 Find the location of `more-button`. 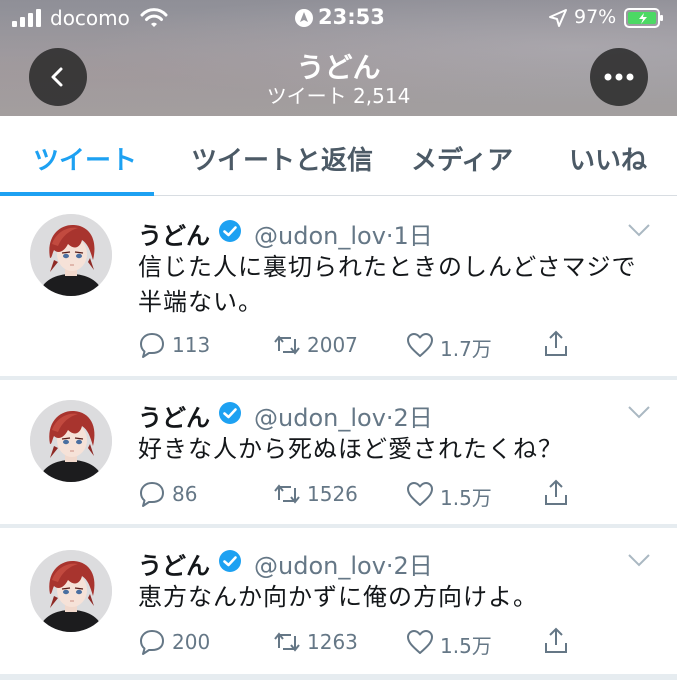

more-button is located at coordinates (619, 77).